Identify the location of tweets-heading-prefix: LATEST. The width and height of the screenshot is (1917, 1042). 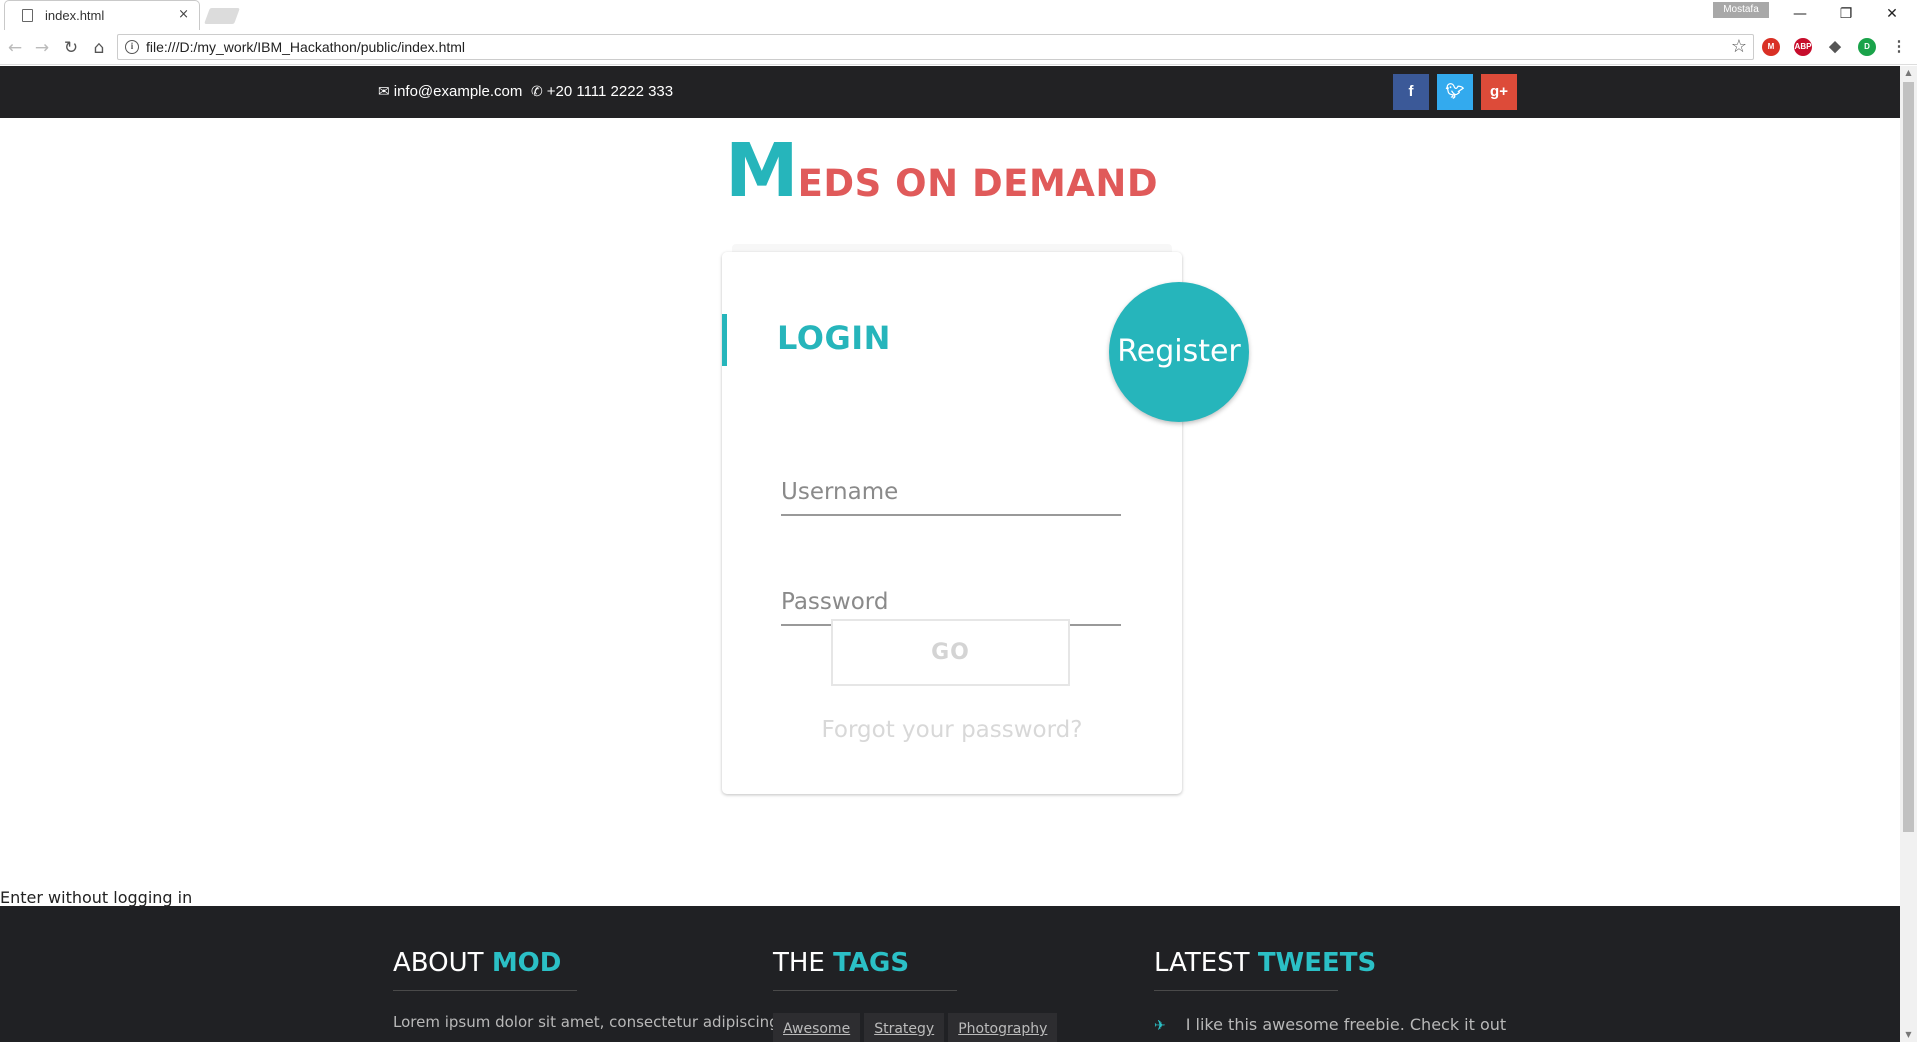
(1202, 963).